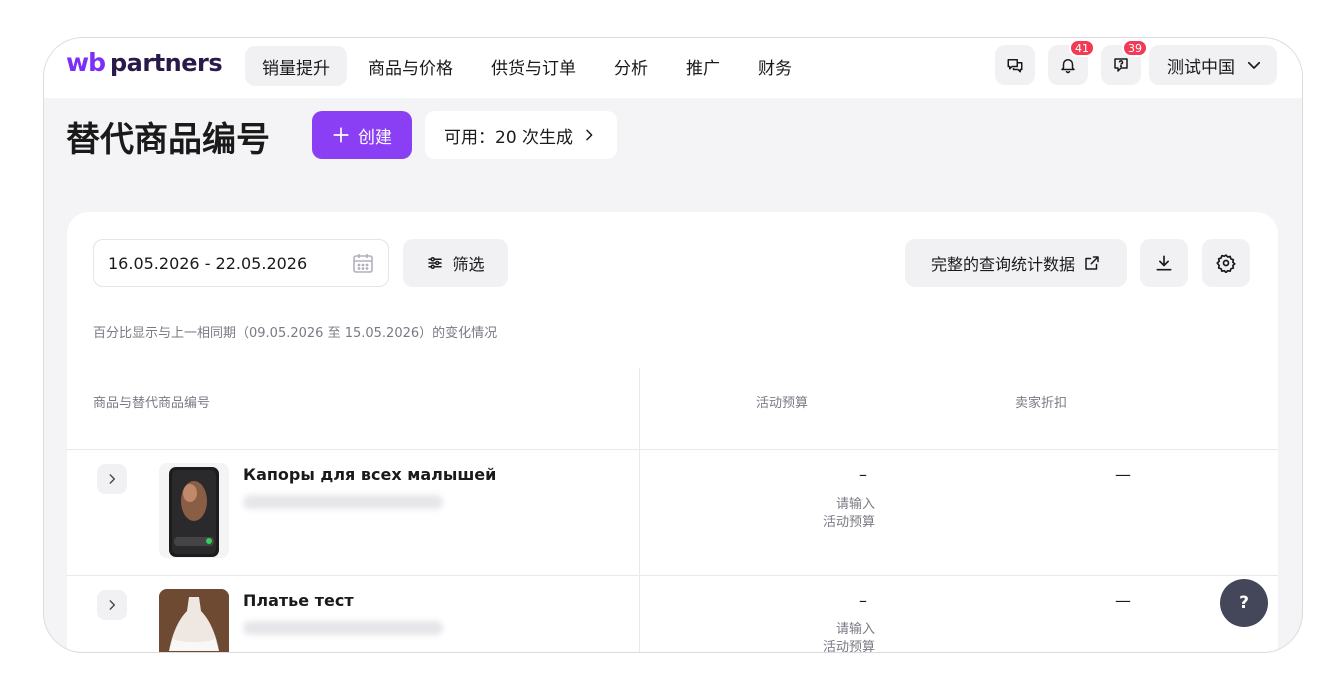 This screenshot has width=1344, height=690. Describe the element at coordinates (1082, 48) in the screenshot. I see `notifications-badge: 41` at that location.